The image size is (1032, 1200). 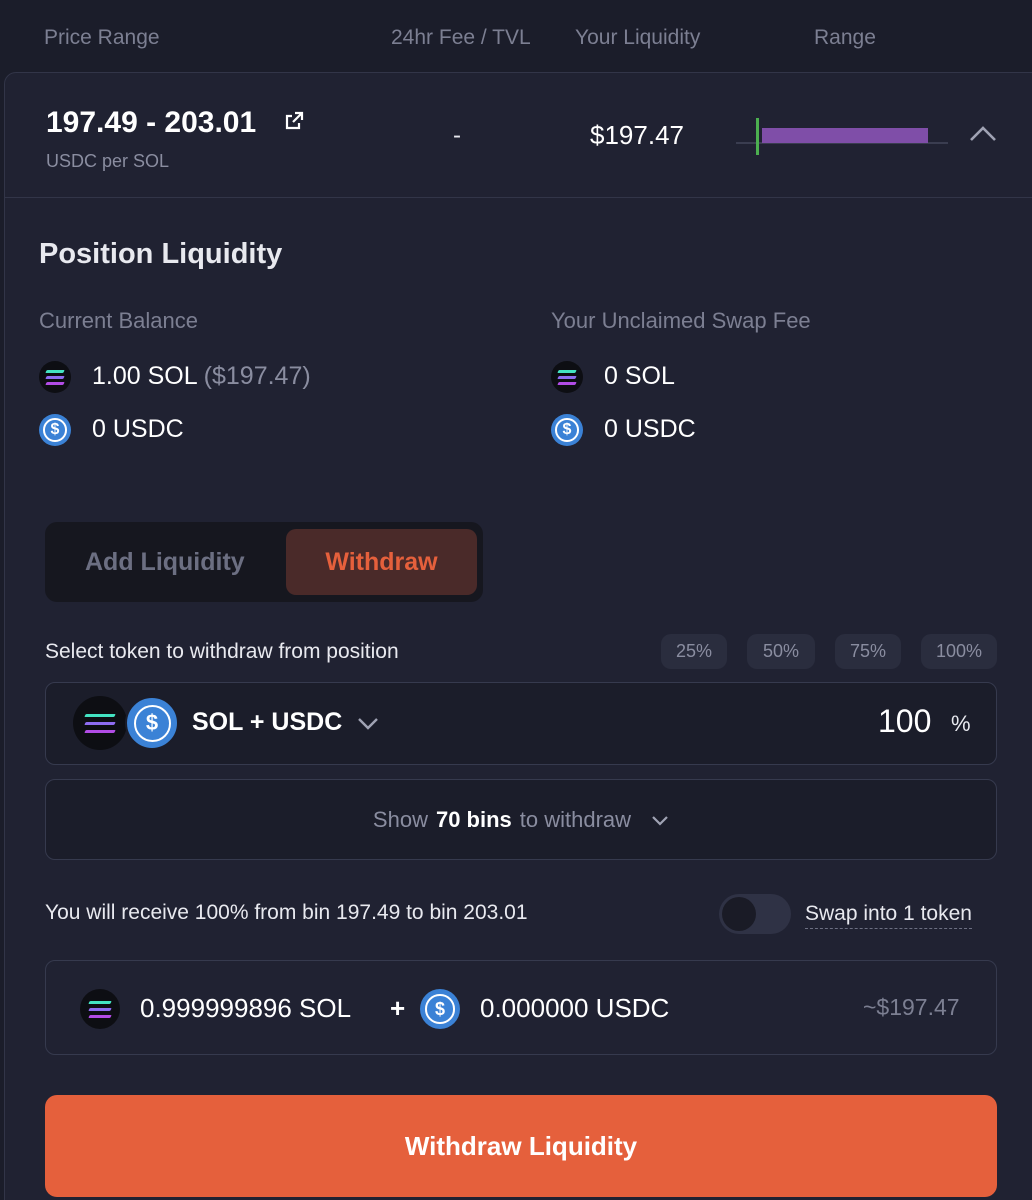 What do you see at coordinates (521, 1146) in the screenshot?
I see `withdraw-liquidity-button: Withdraw Liquidity` at bounding box center [521, 1146].